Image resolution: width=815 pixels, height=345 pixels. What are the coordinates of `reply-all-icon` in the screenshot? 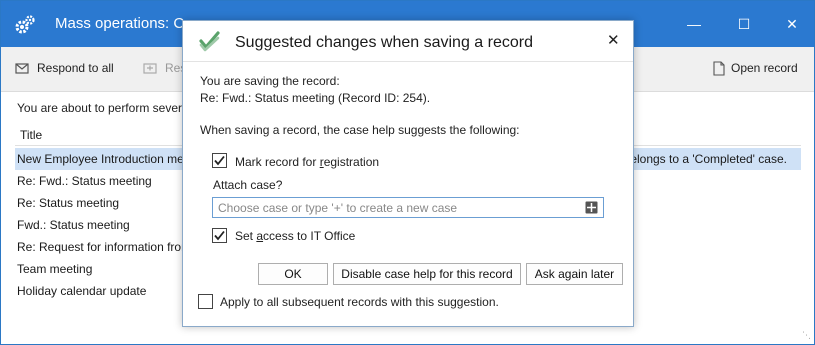 It's located at (22, 68).